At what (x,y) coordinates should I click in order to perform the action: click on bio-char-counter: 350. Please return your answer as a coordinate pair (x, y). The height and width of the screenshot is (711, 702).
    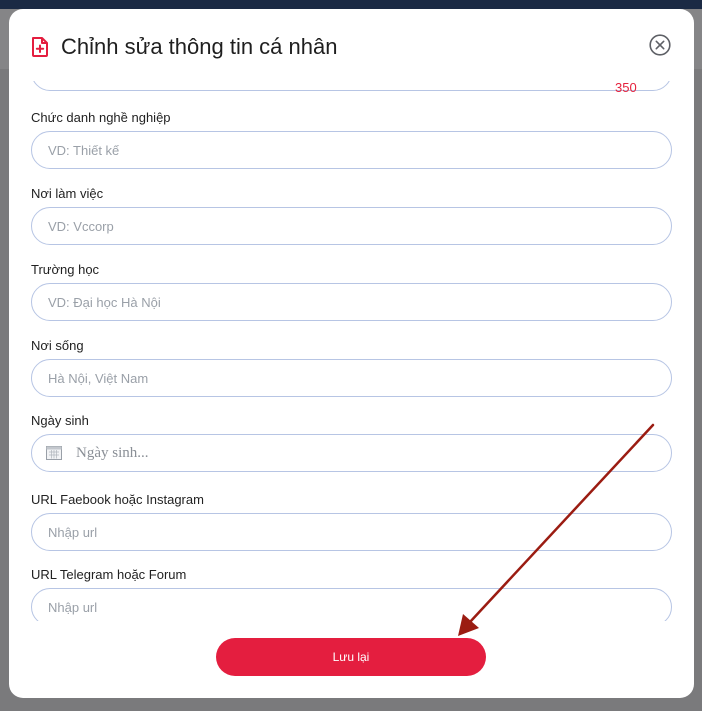
    Looking at the image, I should click on (626, 88).